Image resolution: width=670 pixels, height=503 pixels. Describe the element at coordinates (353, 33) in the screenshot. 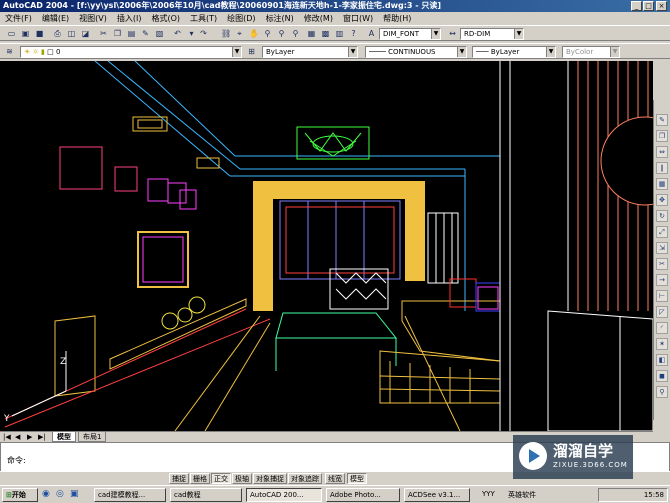

I see `help-icon: ?` at that location.